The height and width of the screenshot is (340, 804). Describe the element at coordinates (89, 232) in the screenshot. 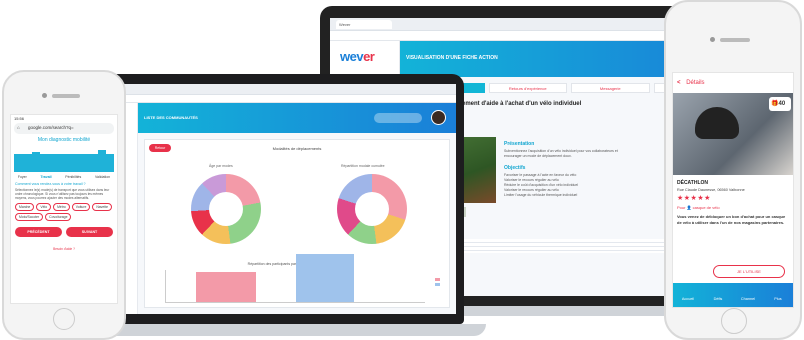

I see `next-button: SUIVANT` at that location.